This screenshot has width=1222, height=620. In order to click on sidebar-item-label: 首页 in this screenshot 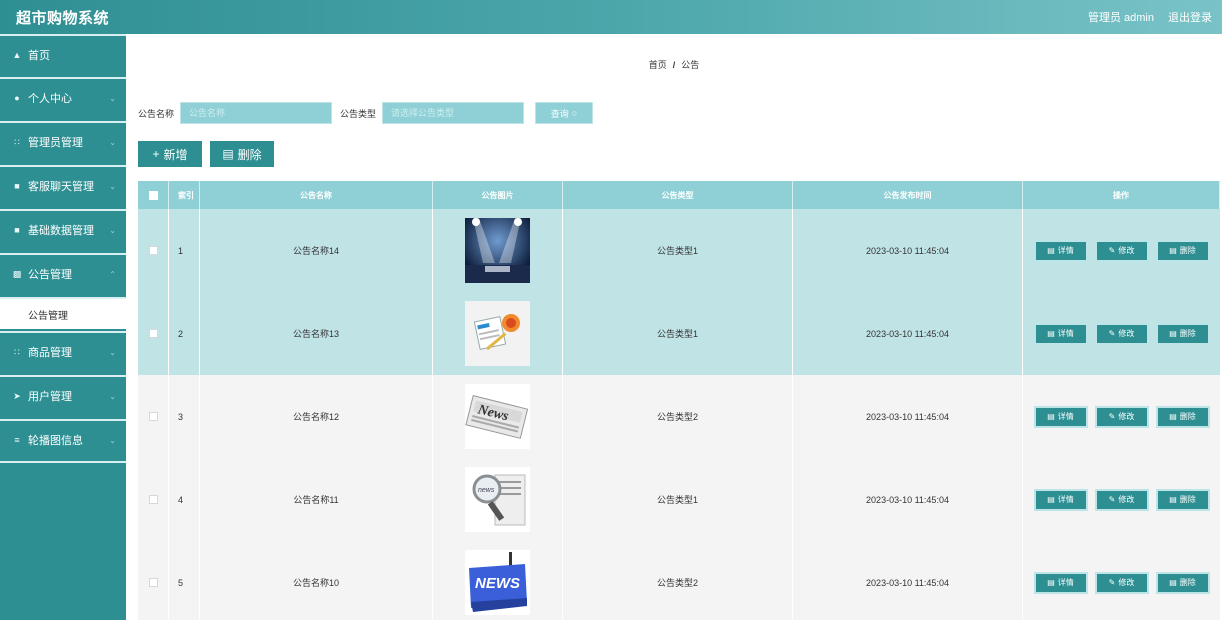, I will do `click(39, 56)`.